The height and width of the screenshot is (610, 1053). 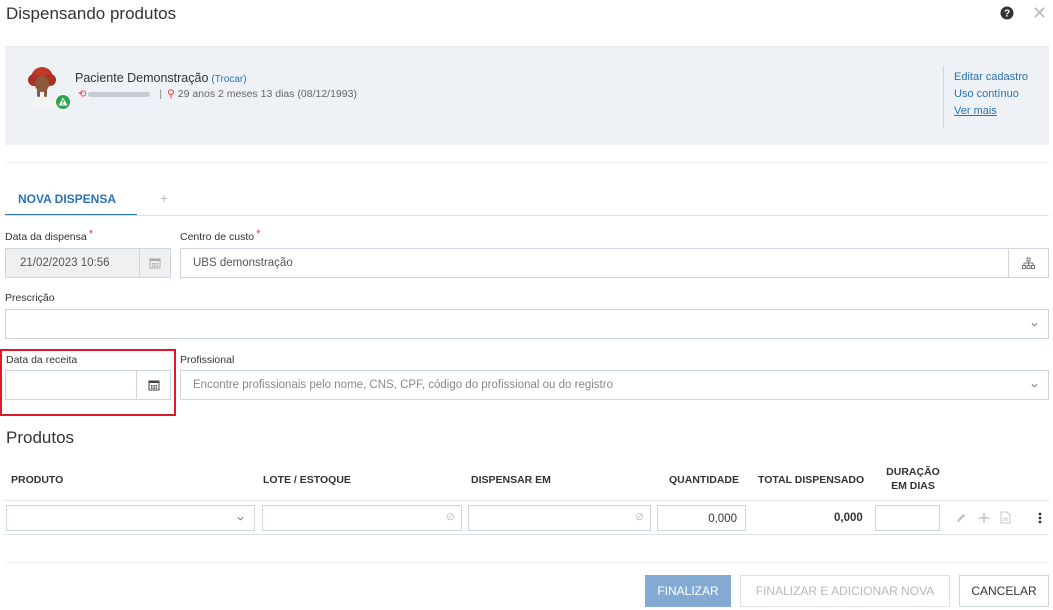 I want to click on patient-links: Editar cadastro Uso contínuo Ver mais, so click(x=985, y=97).